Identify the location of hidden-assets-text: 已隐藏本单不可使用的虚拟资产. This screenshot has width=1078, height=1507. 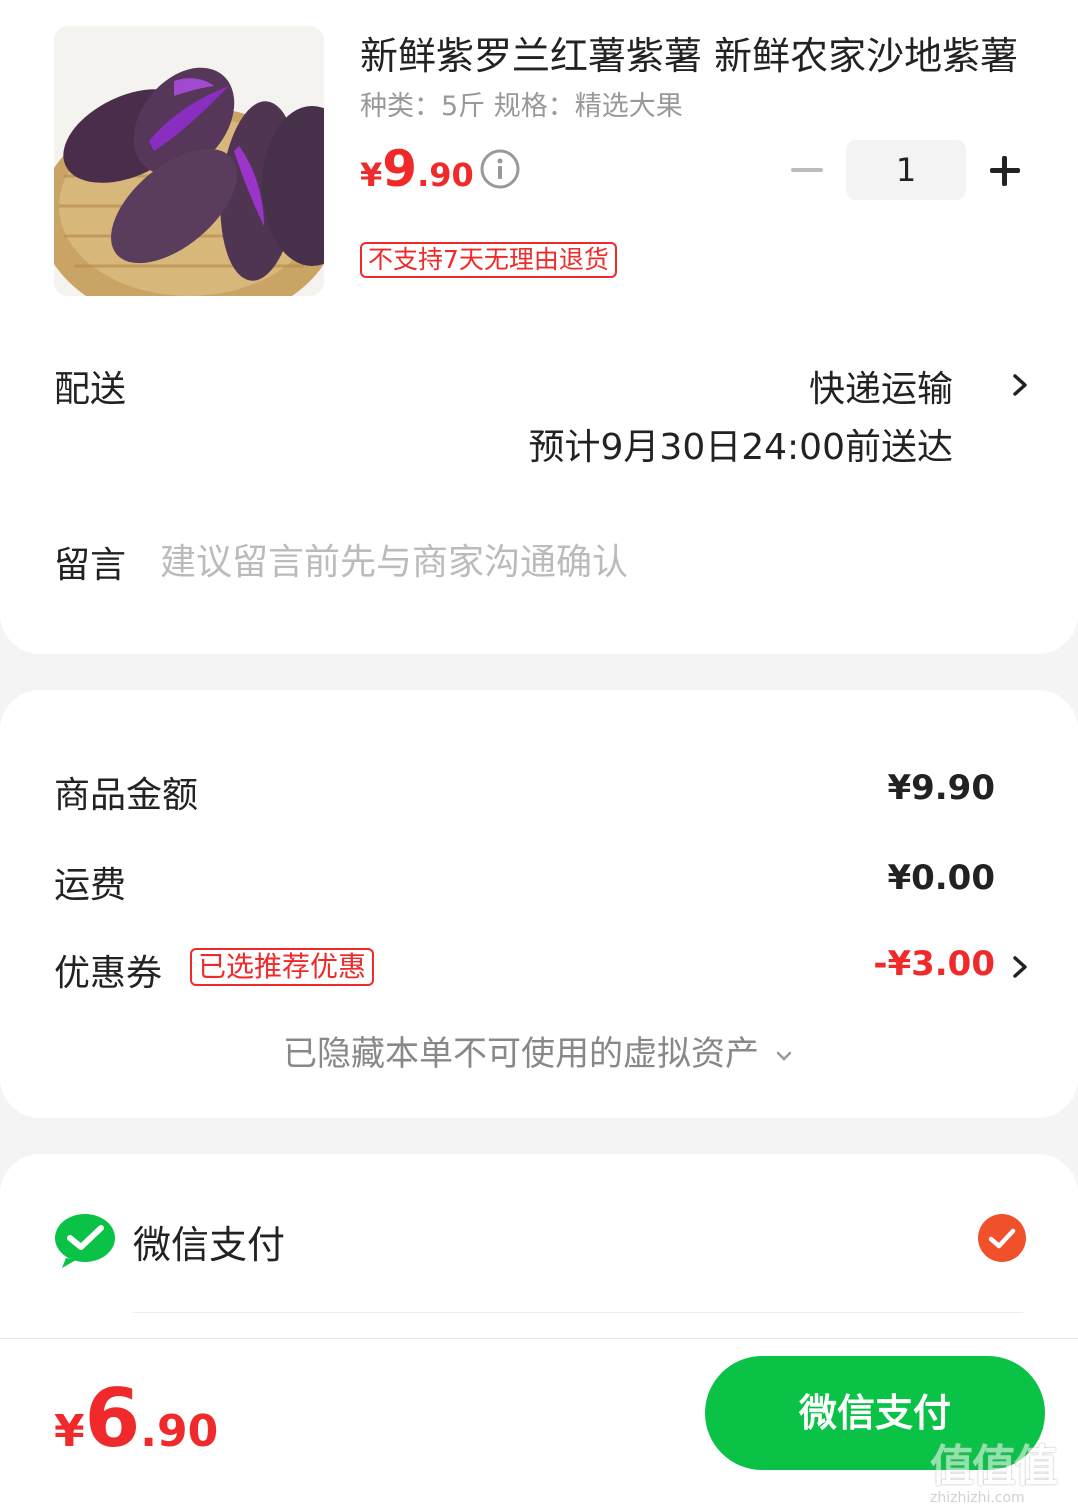
(521, 1054).